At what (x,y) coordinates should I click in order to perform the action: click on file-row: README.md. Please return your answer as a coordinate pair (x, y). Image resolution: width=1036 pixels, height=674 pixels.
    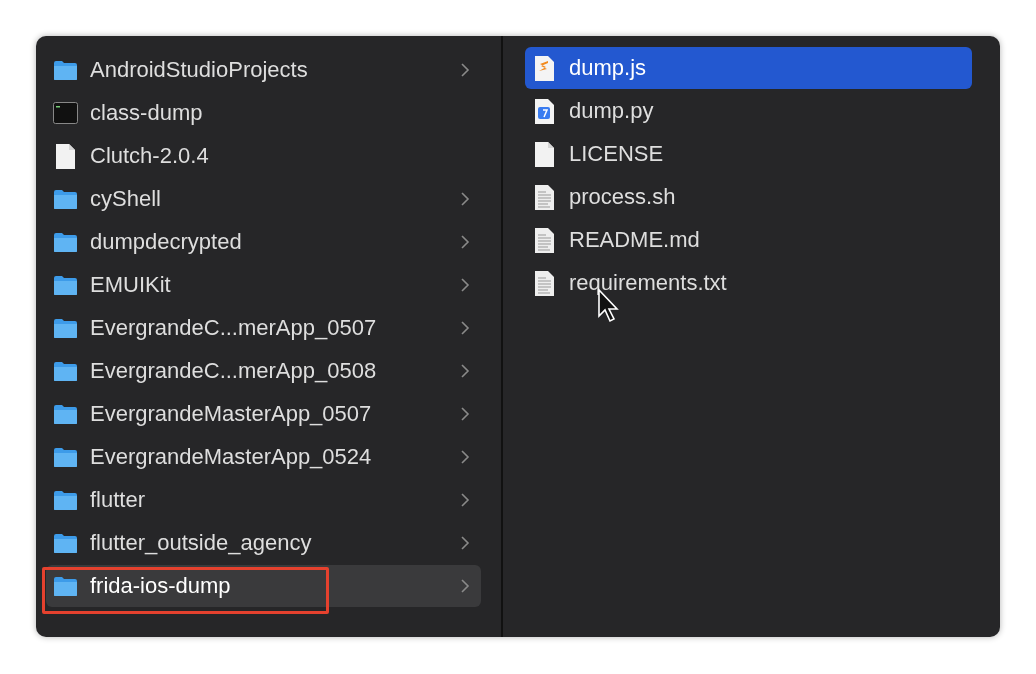
    Looking at the image, I should click on (748, 240).